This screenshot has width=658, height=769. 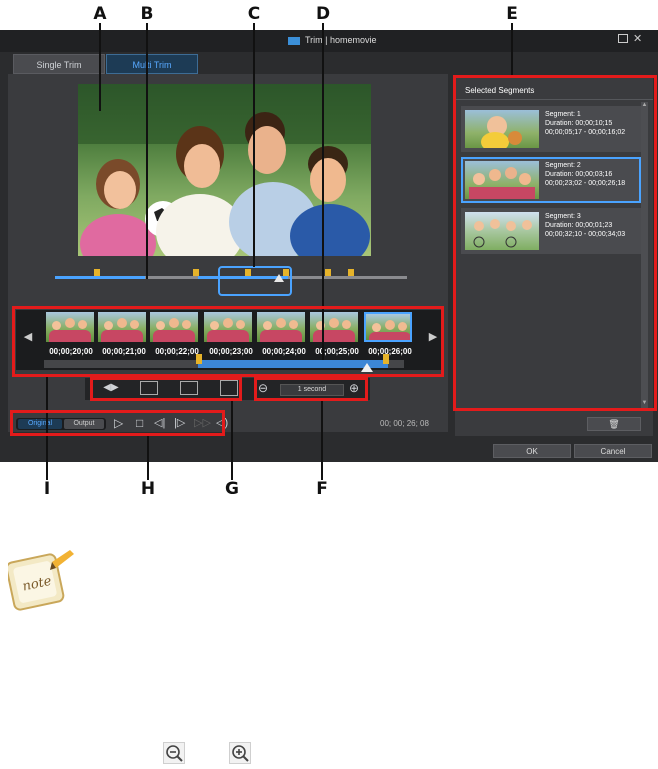 I want to click on callout-i: I, so click(x=47, y=489).